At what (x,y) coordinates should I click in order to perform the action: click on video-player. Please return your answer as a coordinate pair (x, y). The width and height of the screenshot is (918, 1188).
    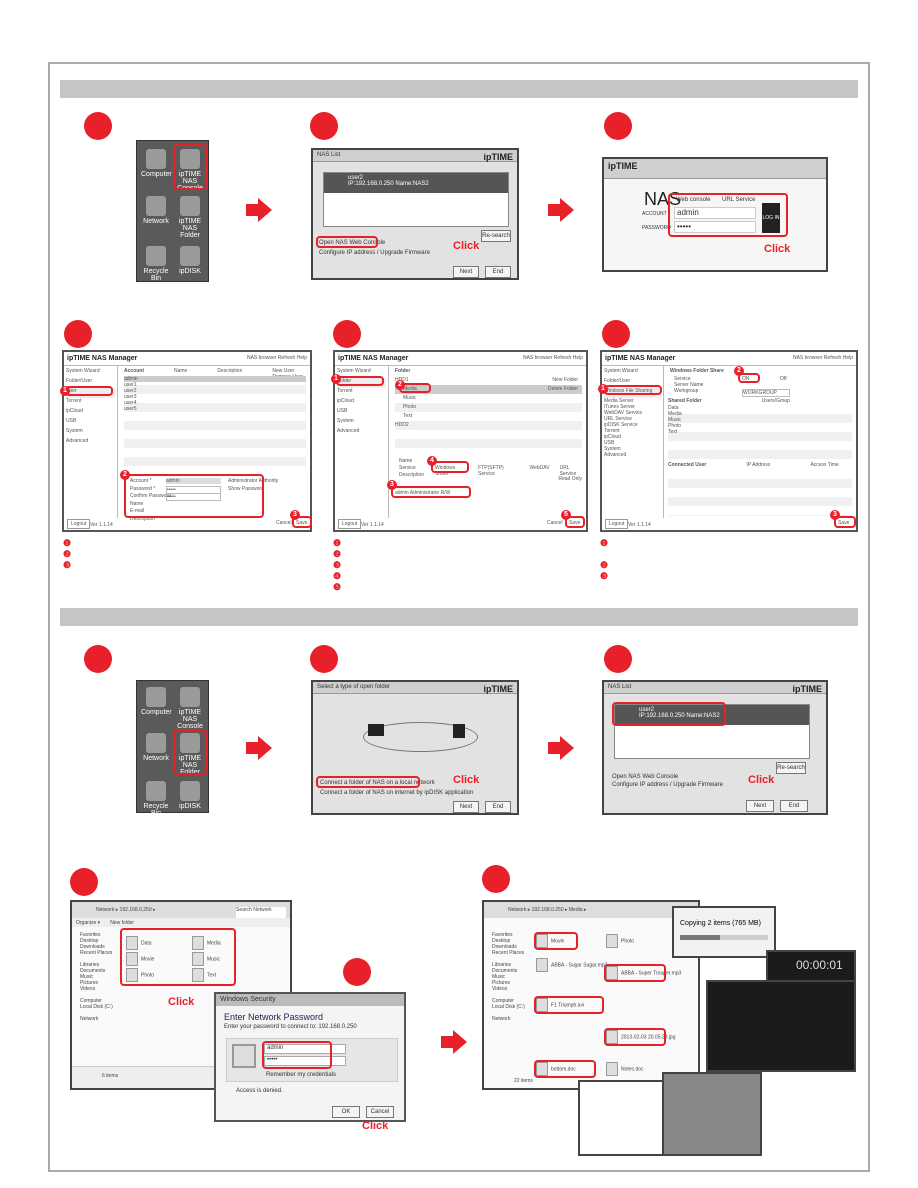
    Looking at the image, I should click on (781, 1026).